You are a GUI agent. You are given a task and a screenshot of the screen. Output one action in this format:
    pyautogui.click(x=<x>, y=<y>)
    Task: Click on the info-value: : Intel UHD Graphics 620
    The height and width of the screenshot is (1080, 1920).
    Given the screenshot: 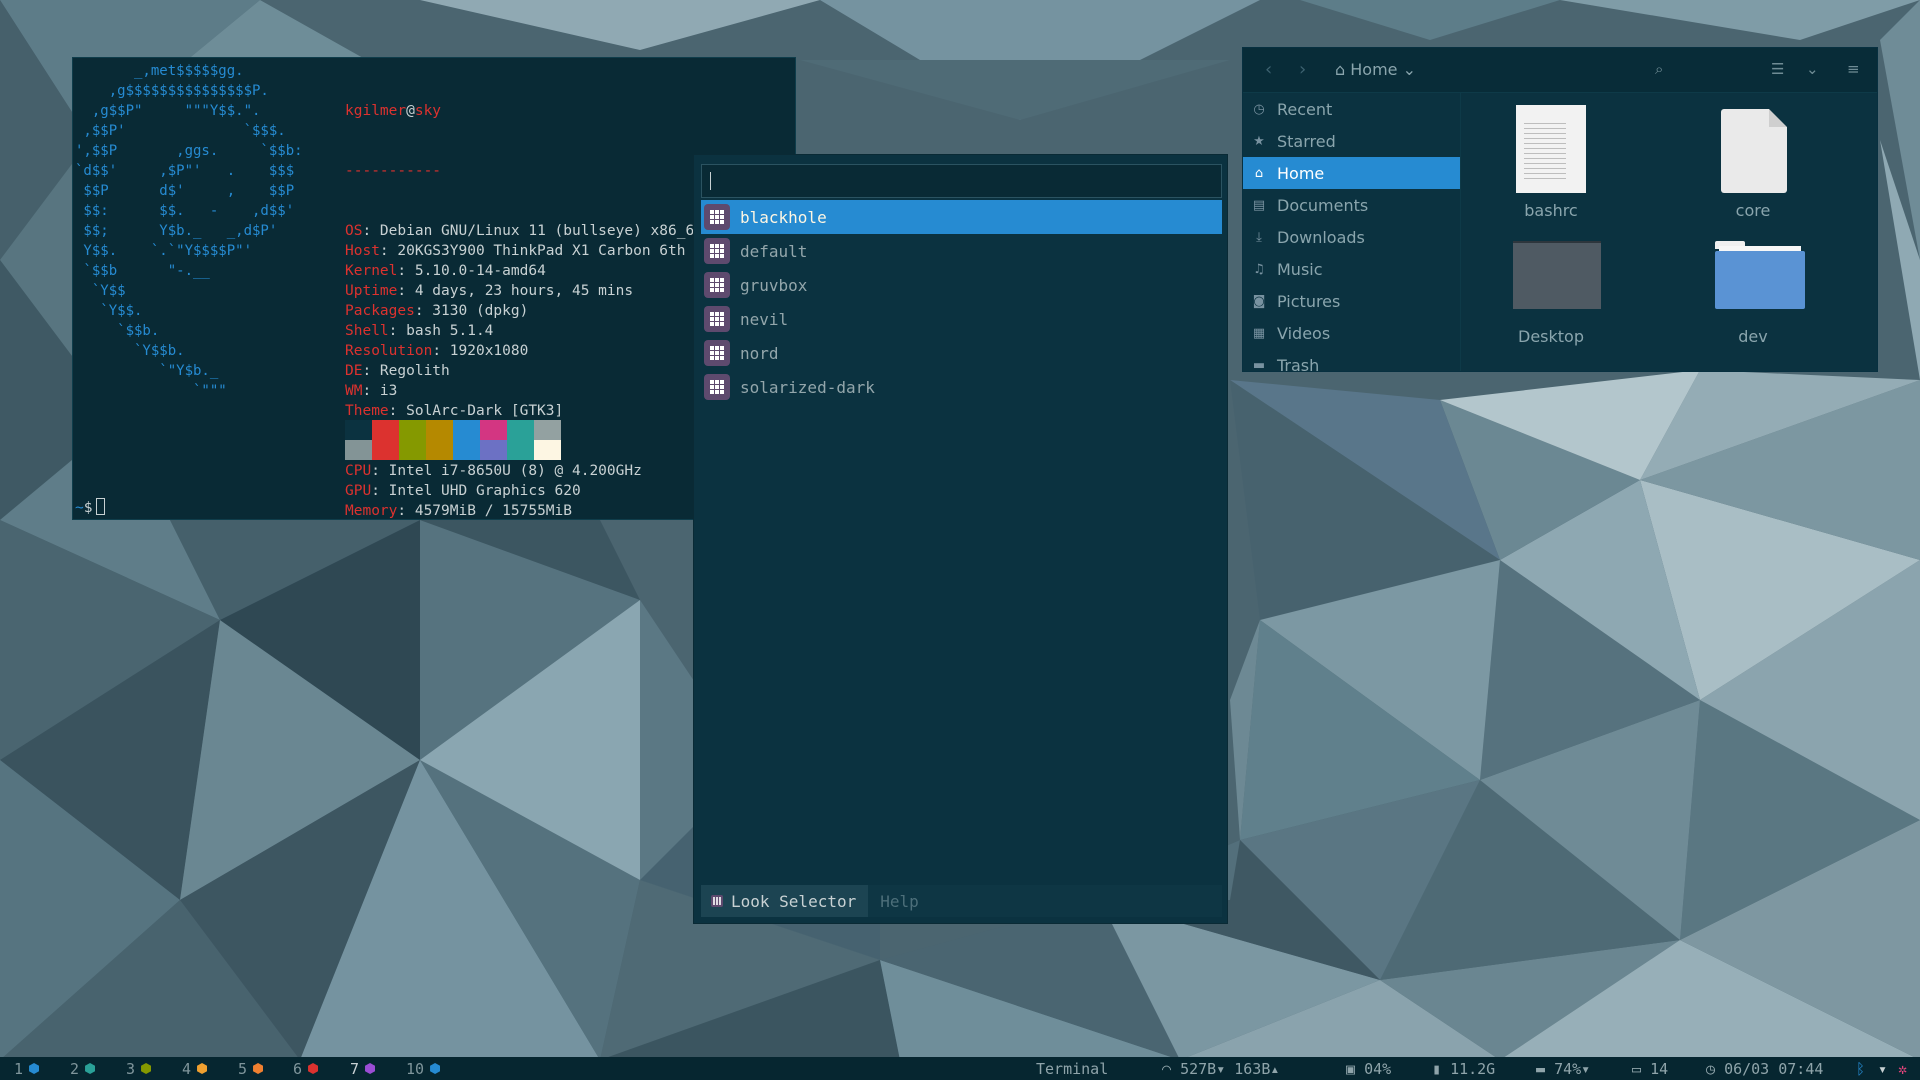 What is the action you would take?
    pyautogui.click(x=476, y=491)
    